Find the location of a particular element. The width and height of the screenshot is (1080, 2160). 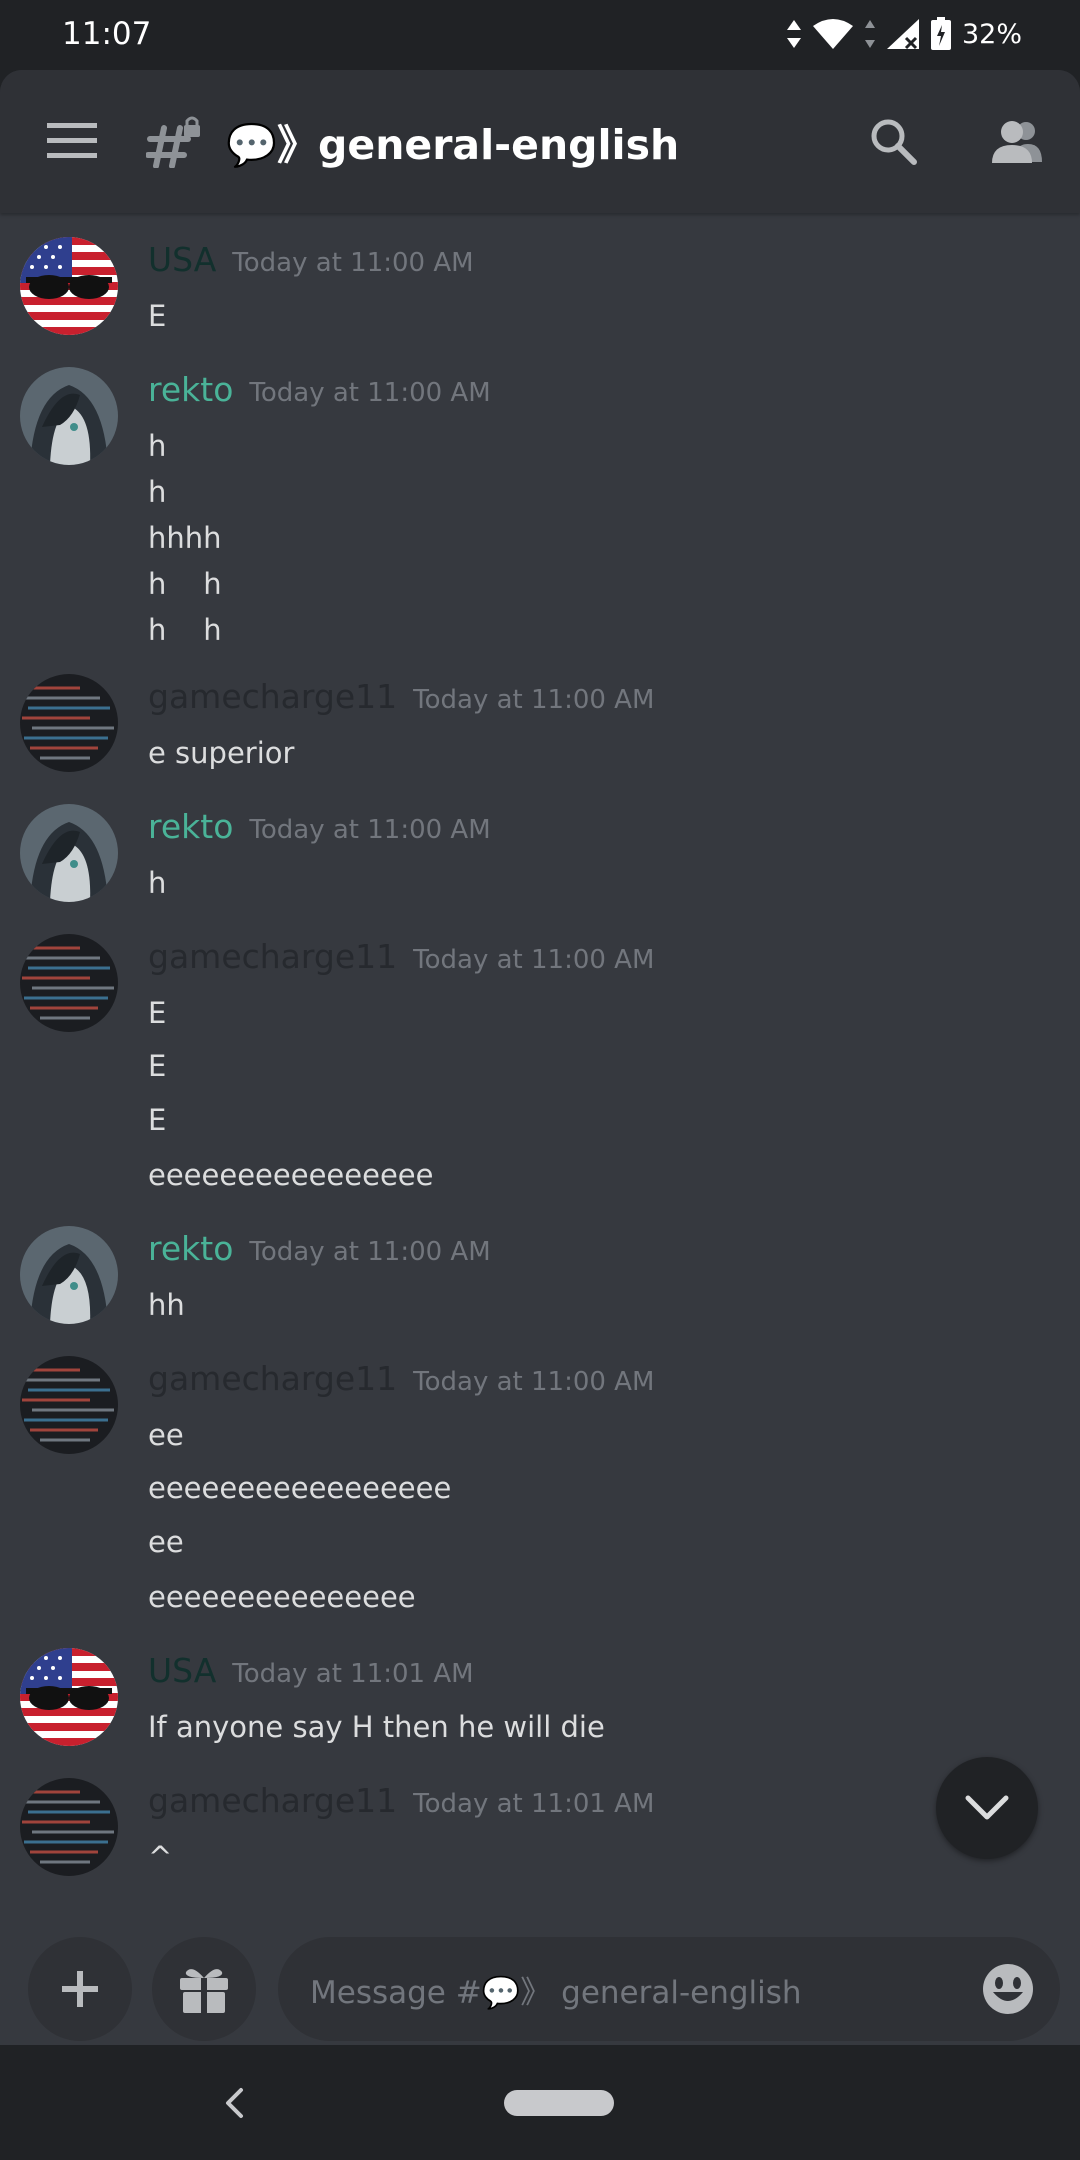

battery-percent: 32% is located at coordinates (991, 34).